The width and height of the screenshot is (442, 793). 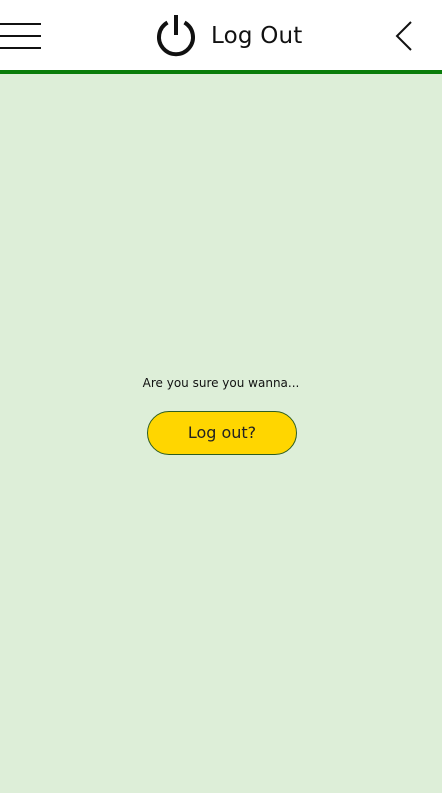 I want to click on power-icon, so click(x=176, y=36).